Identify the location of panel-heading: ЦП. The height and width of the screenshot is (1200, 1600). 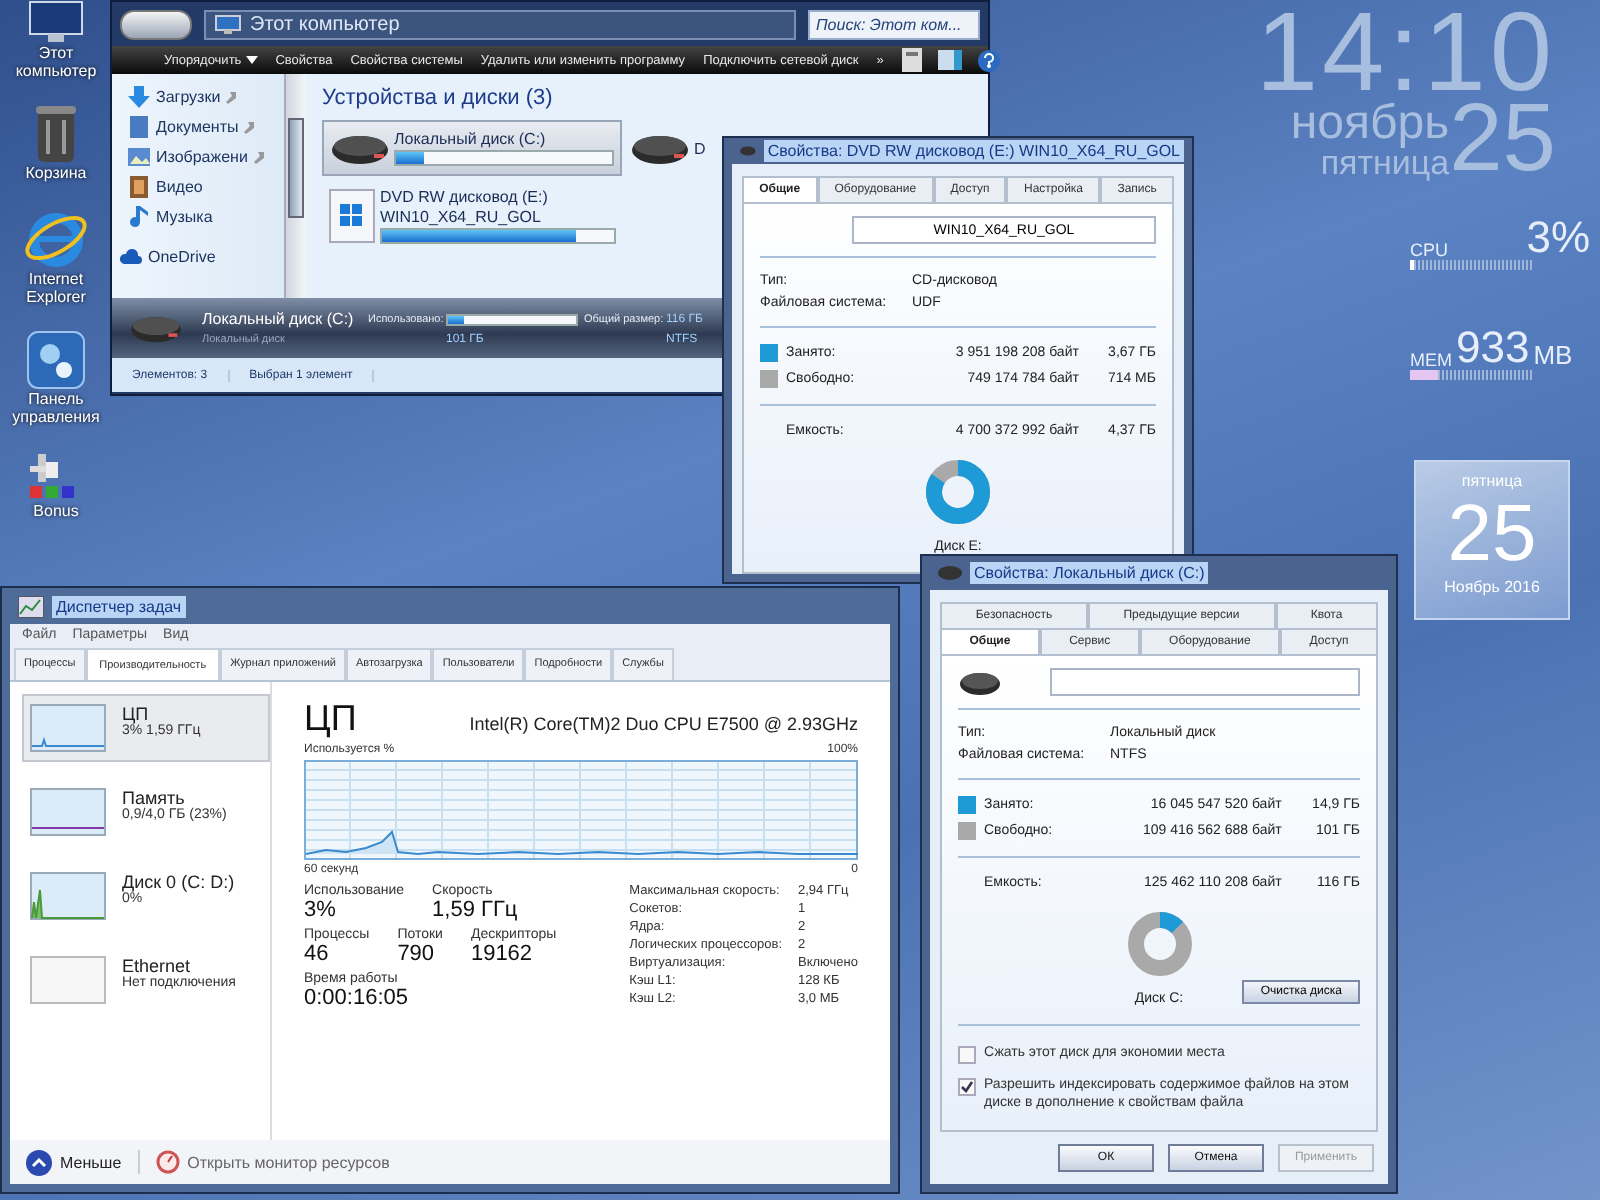
(330, 719).